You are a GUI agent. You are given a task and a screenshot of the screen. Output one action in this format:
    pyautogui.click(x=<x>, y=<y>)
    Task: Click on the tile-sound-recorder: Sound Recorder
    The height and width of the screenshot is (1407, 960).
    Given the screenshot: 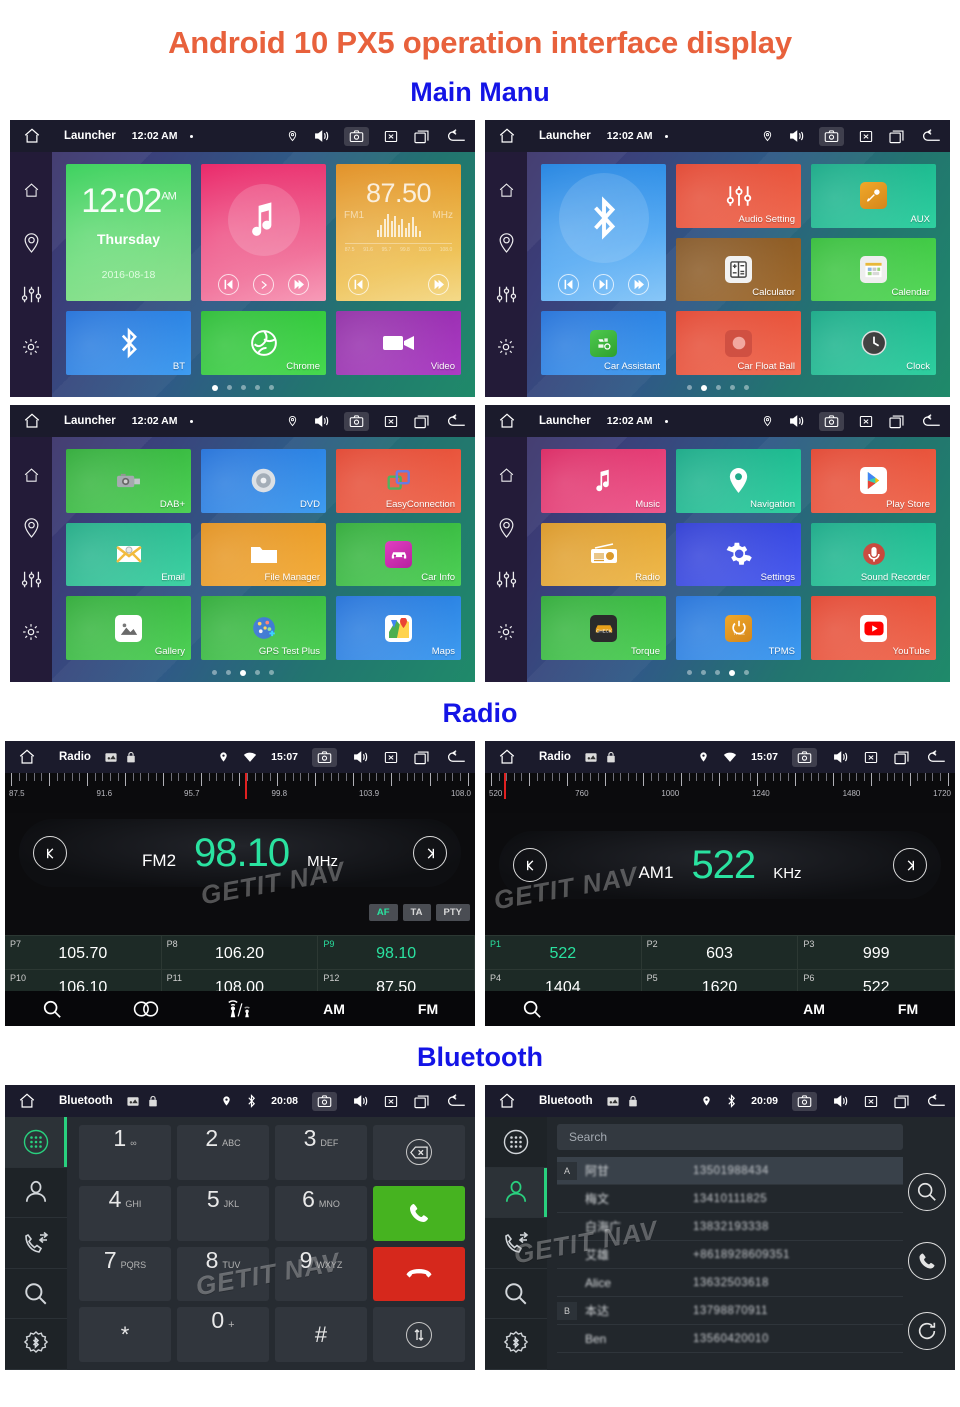 What is the action you would take?
    pyautogui.click(x=873, y=554)
    